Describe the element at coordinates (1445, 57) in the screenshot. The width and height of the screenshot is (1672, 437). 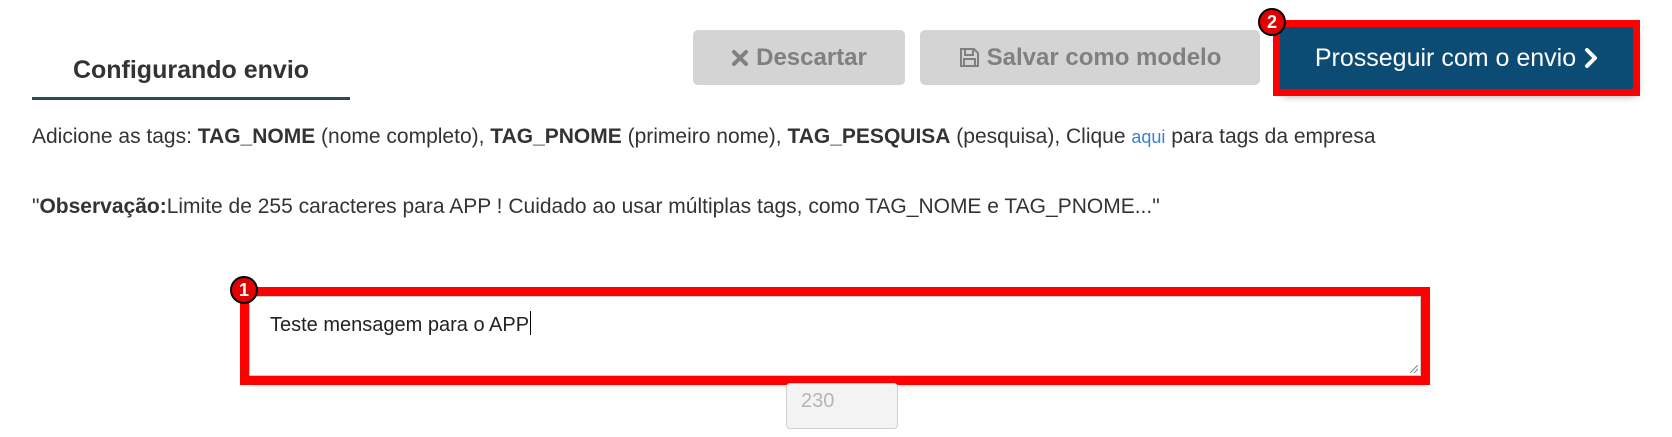
I see `proceed-button-label: Prosseguir com o envio` at that location.